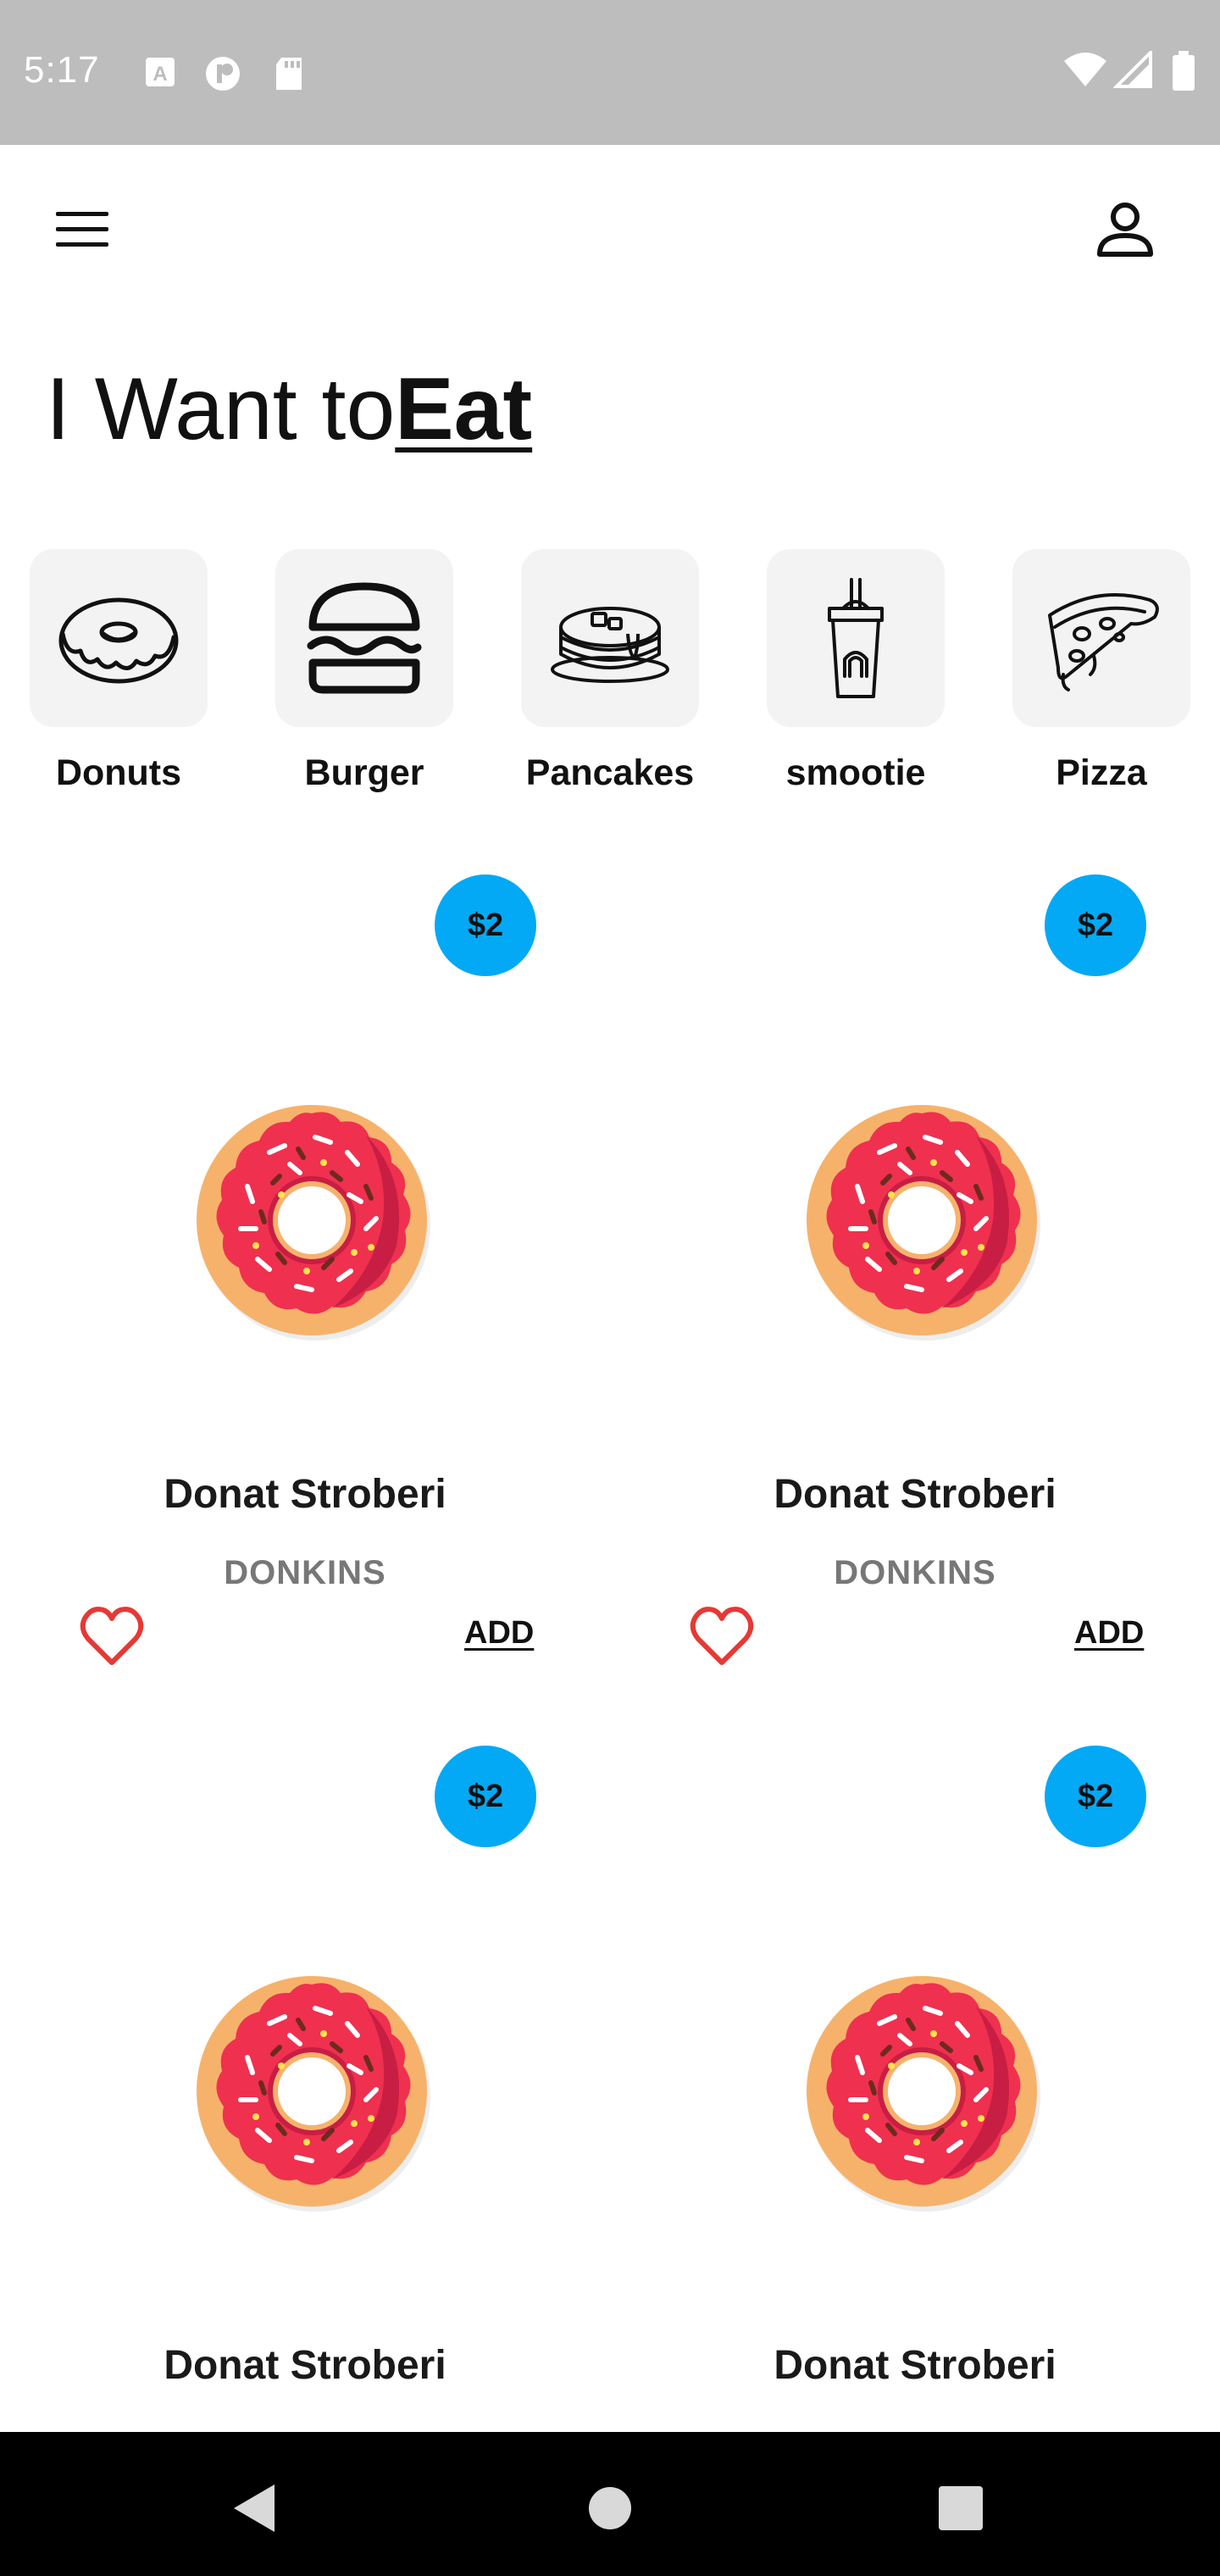 The height and width of the screenshot is (2576, 1220). I want to click on category-pizza: Pizza, so click(1101, 671).